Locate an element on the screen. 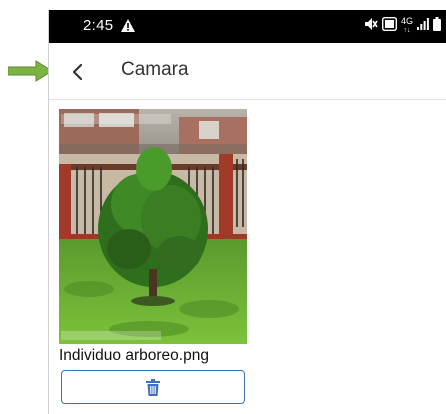 The width and height of the screenshot is (446, 414). status-bar: 2:45 4G ↑↓ is located at coordinates (247, 26).